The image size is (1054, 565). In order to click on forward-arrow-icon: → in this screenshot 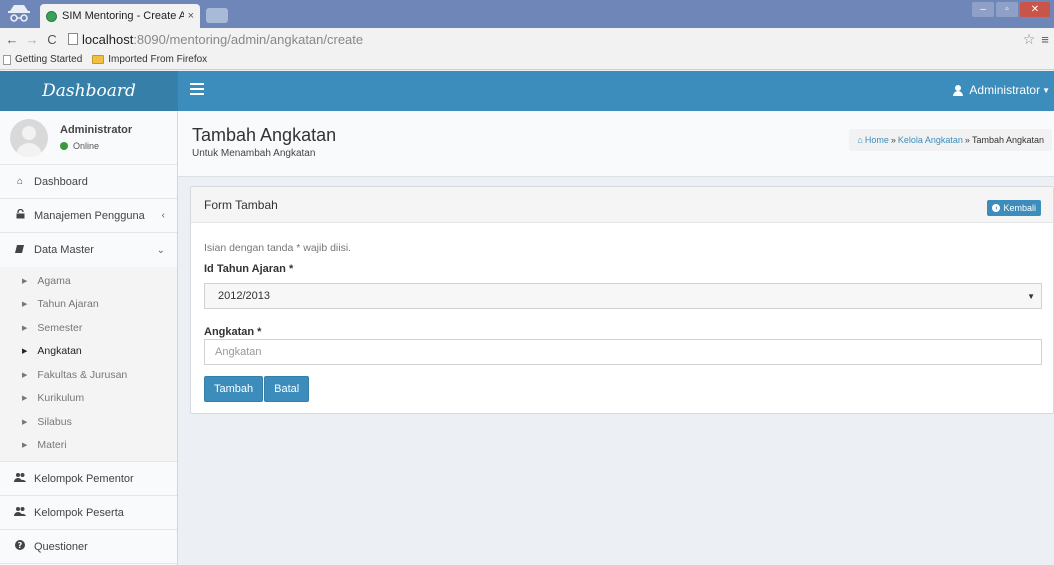, I will do `click(32, 39)`.